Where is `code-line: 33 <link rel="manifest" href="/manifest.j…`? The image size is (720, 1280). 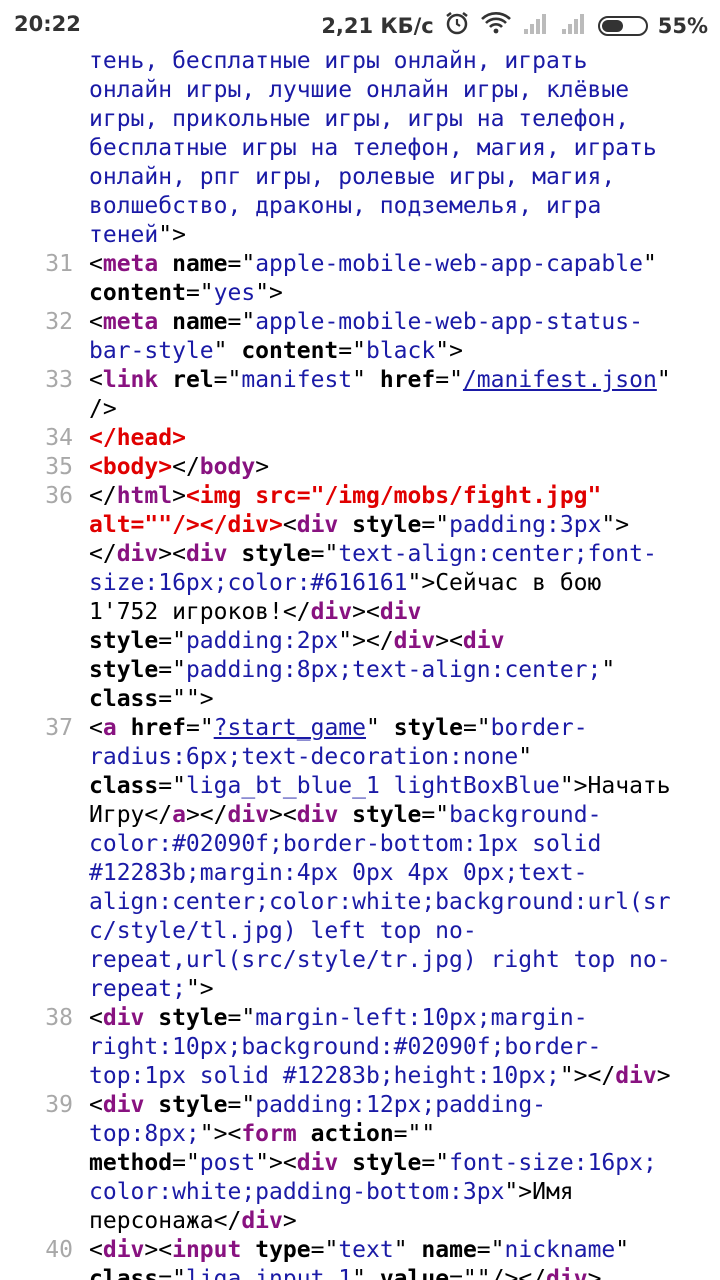 code-line: 33 <link rel="manifest" href="/manifest.j… is located at coordinates (360, 380).